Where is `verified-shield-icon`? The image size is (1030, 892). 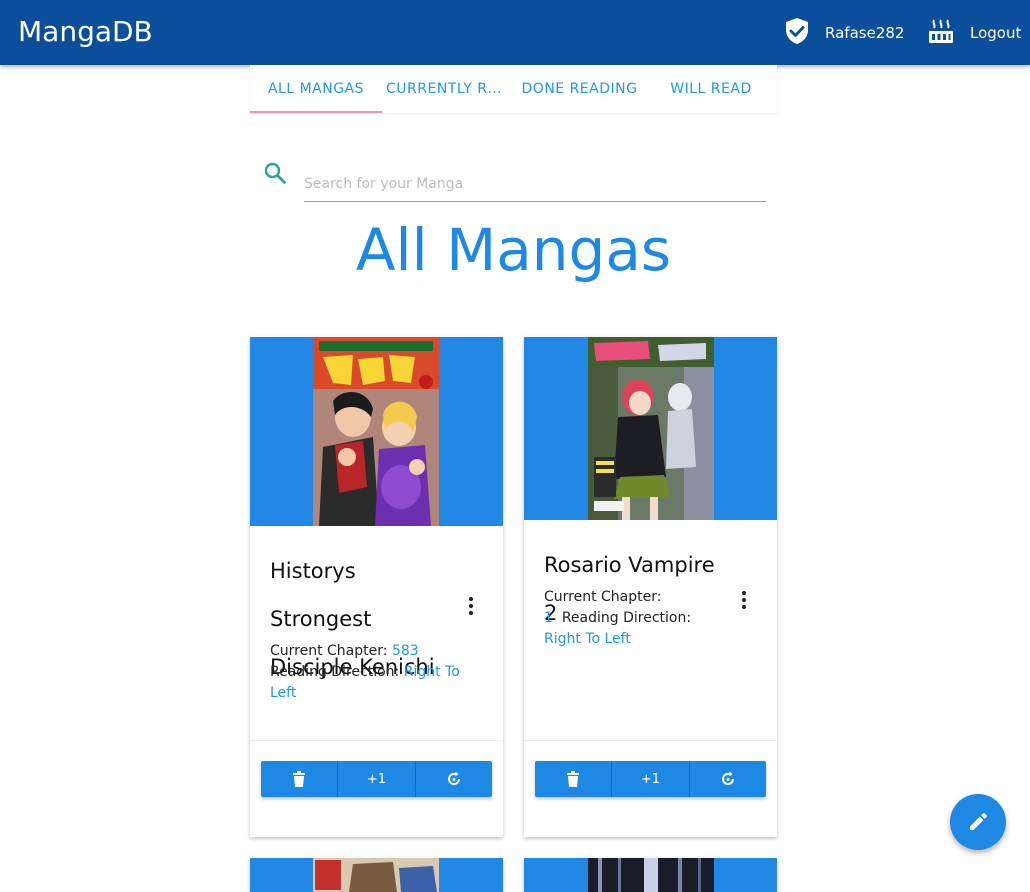
verified-shield-icon is located at coordinates (797, 33).